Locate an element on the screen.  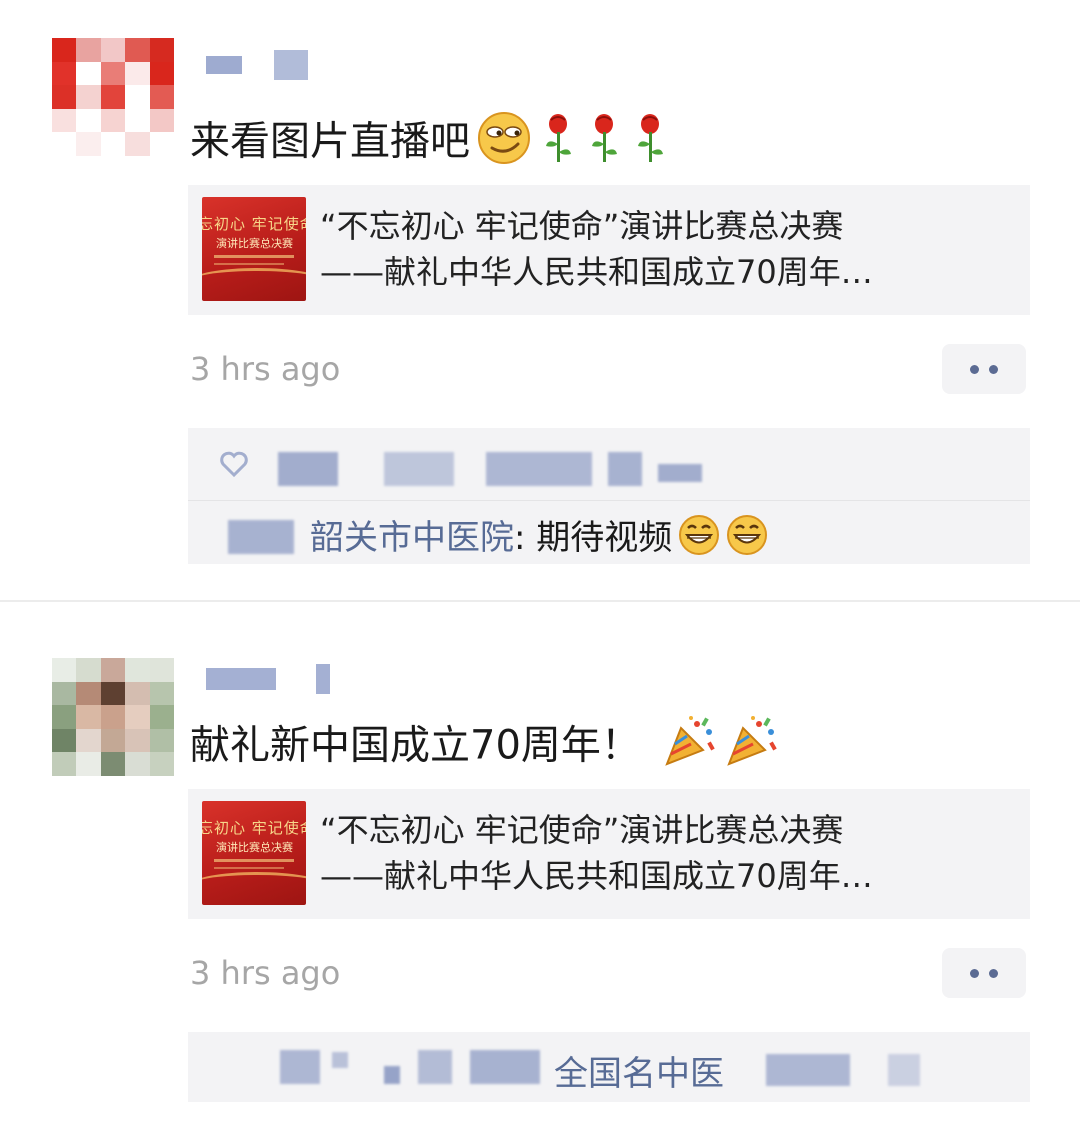
likes-row: 全国名中医 is located at coordinates (609, 1067).